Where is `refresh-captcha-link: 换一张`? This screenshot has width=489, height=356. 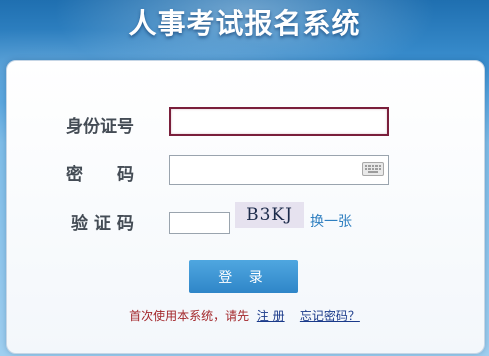 refresh-captcha-link: 换一张 is located at coordinates (331, 221).